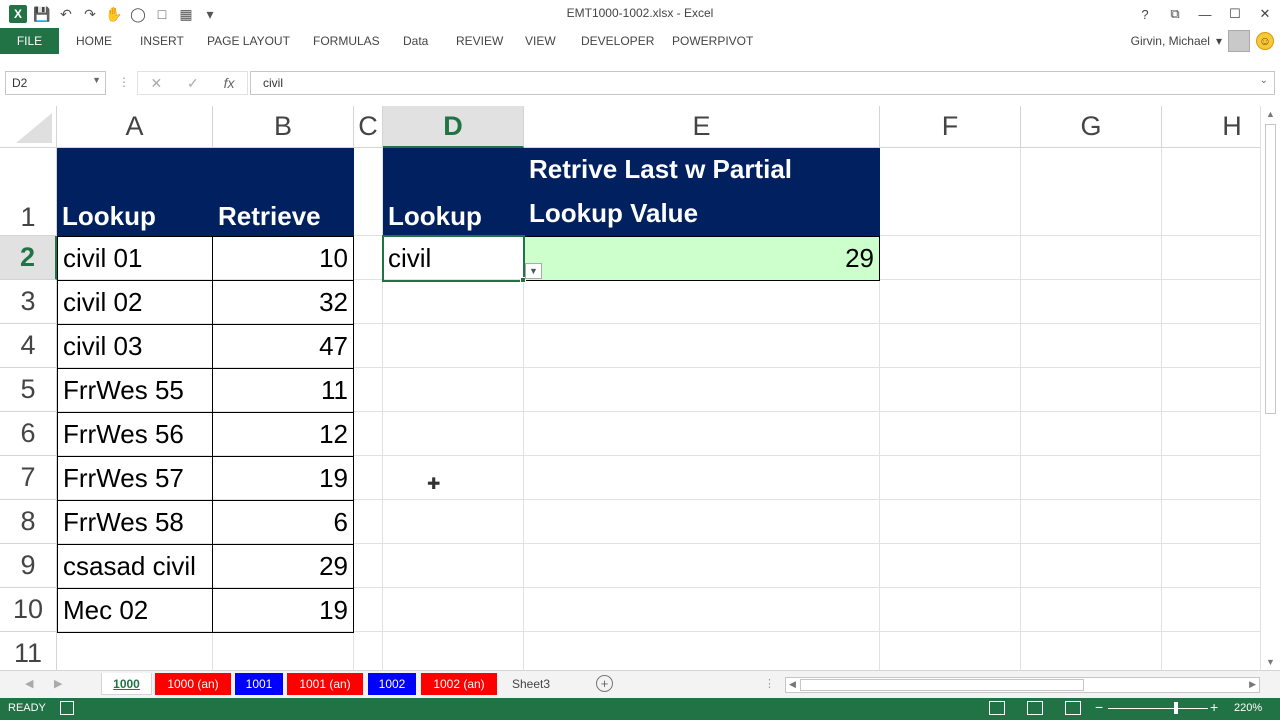 Image resolution: width=1280 pixels, height=720 pixels. What do you see at coordinates (29, 683) in the screenshot?
I see `sheet-prev-icon: ◀` at bounding box center [29, 683].